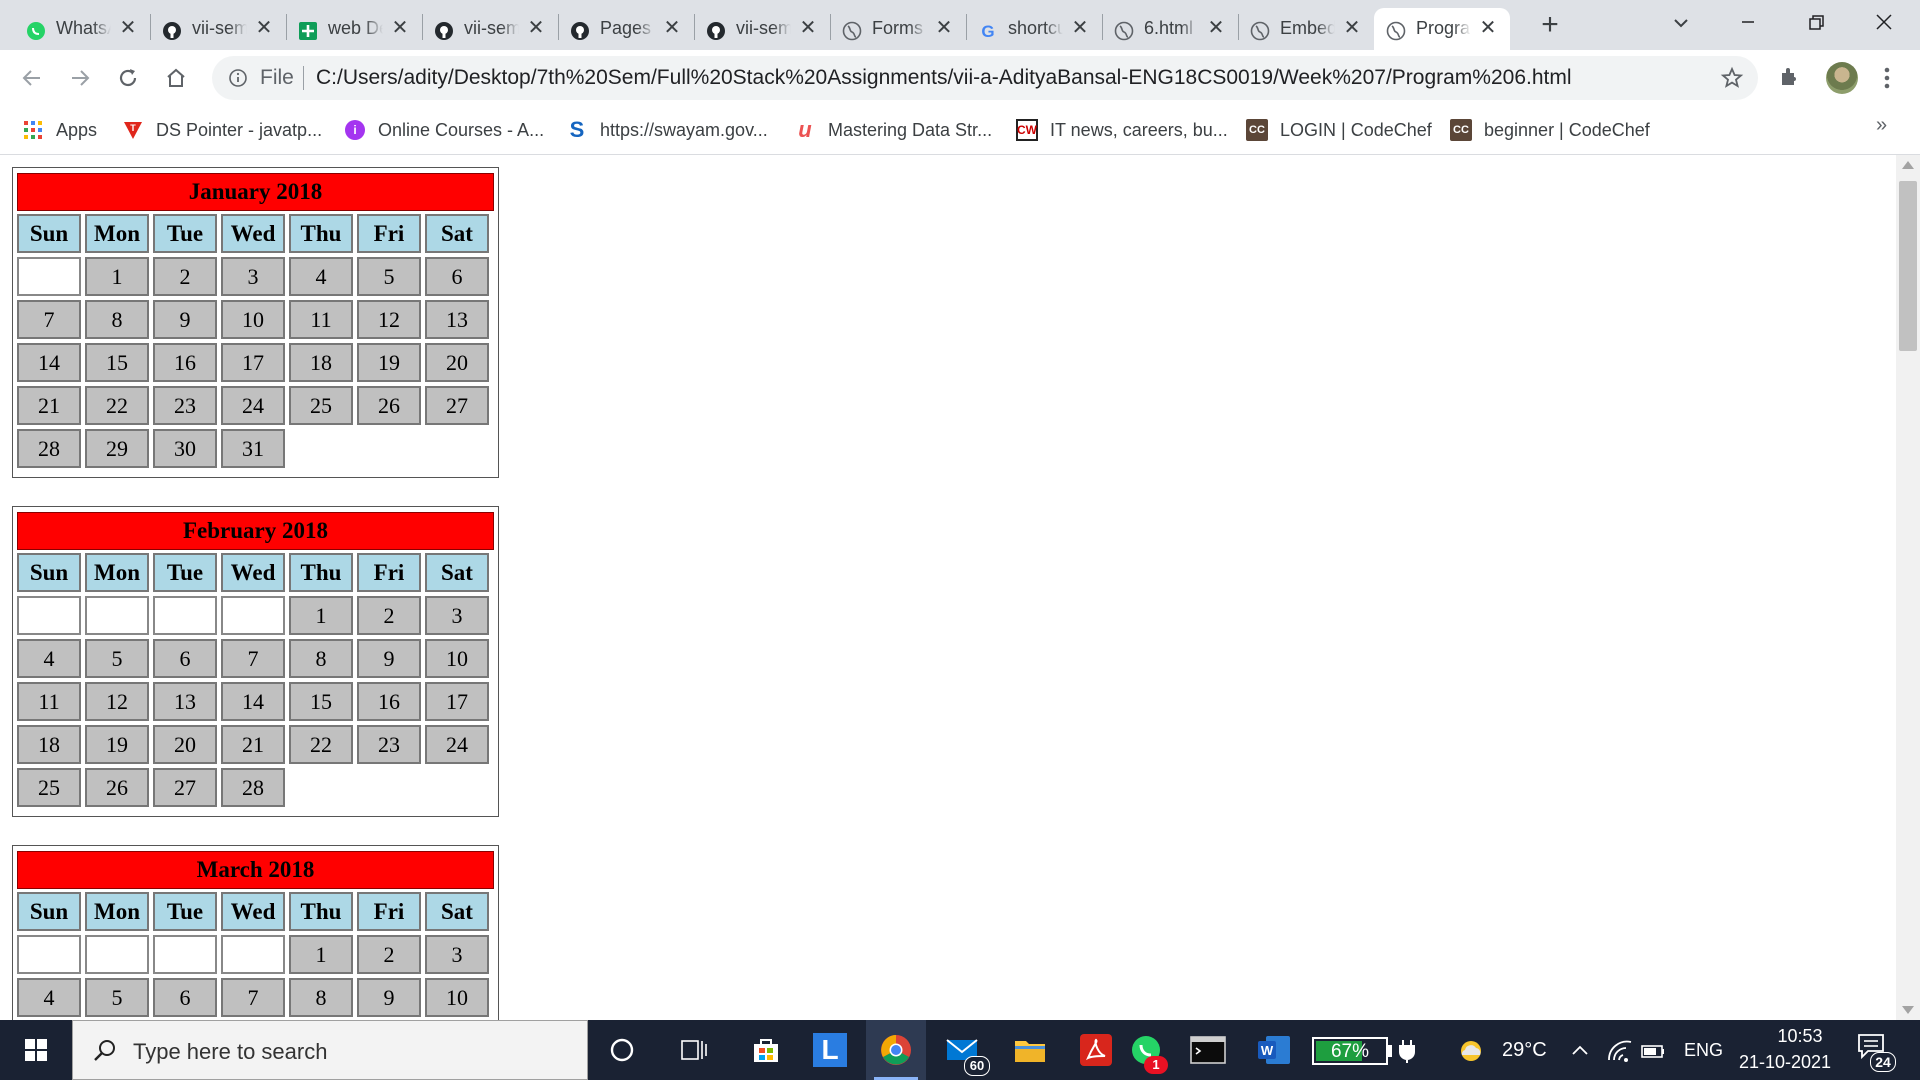 This screenshot has height=1080, width=1920. What do you see at coordinates (1908, 165) in the screenshot?
I see `scroll-up-arrow-icon` at bounding box center [1908, 165].